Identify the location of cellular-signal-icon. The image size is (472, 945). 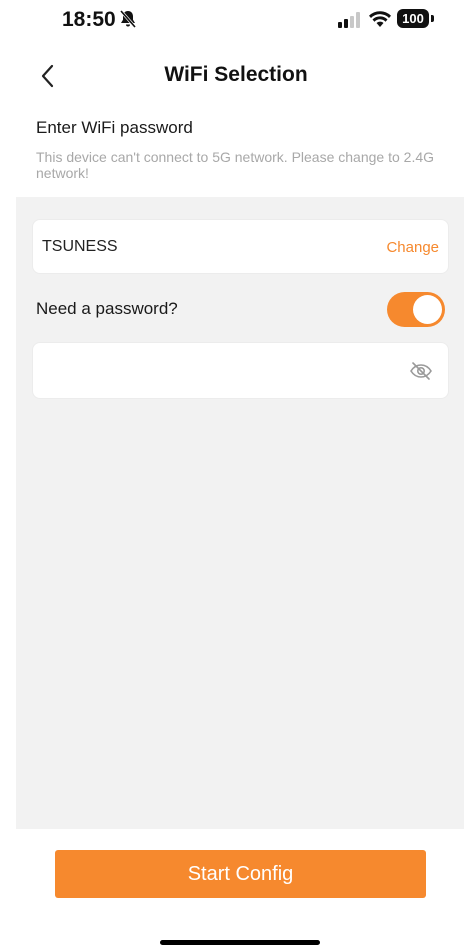
(349, 20).